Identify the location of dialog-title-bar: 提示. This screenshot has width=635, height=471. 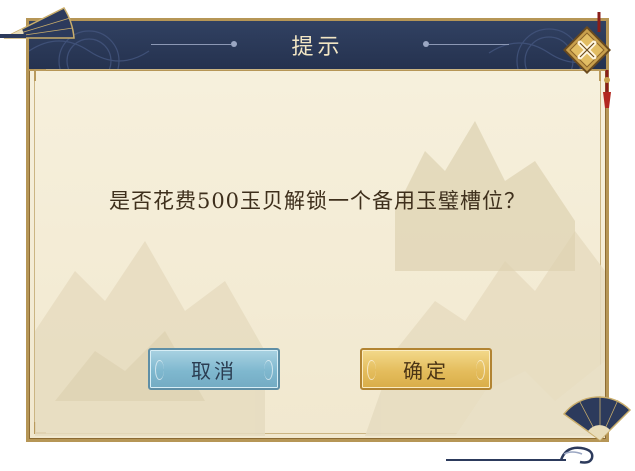
(317, 46).